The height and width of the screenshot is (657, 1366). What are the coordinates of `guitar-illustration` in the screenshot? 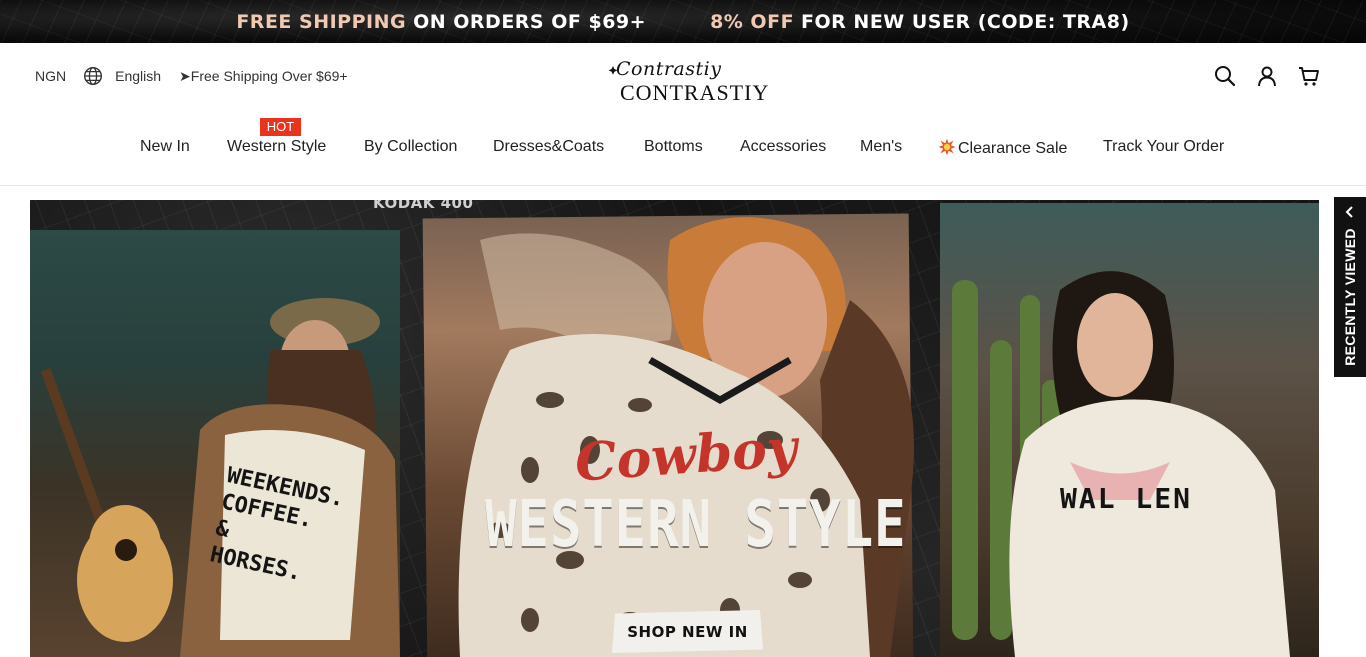 It's located at (106, 505).